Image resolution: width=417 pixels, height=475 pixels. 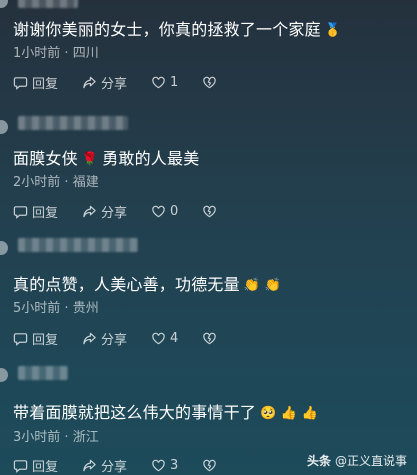 I want to click on comment-actions: 回复 分享 4, so click(x=127, y=338).